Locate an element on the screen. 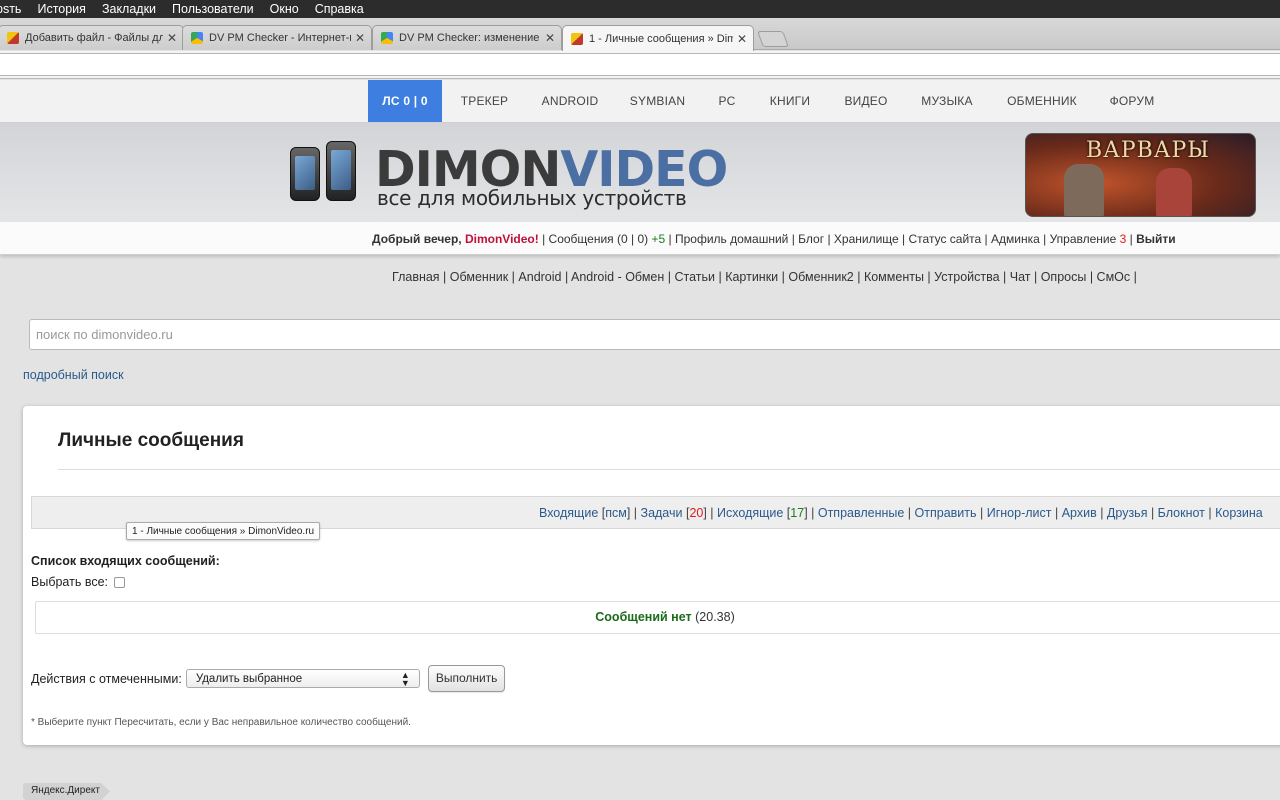 The height and width of the screenshot is (800, 1280). action-select: Удалить выбранное ▲ ▼ is located at coordinates (302, 678).